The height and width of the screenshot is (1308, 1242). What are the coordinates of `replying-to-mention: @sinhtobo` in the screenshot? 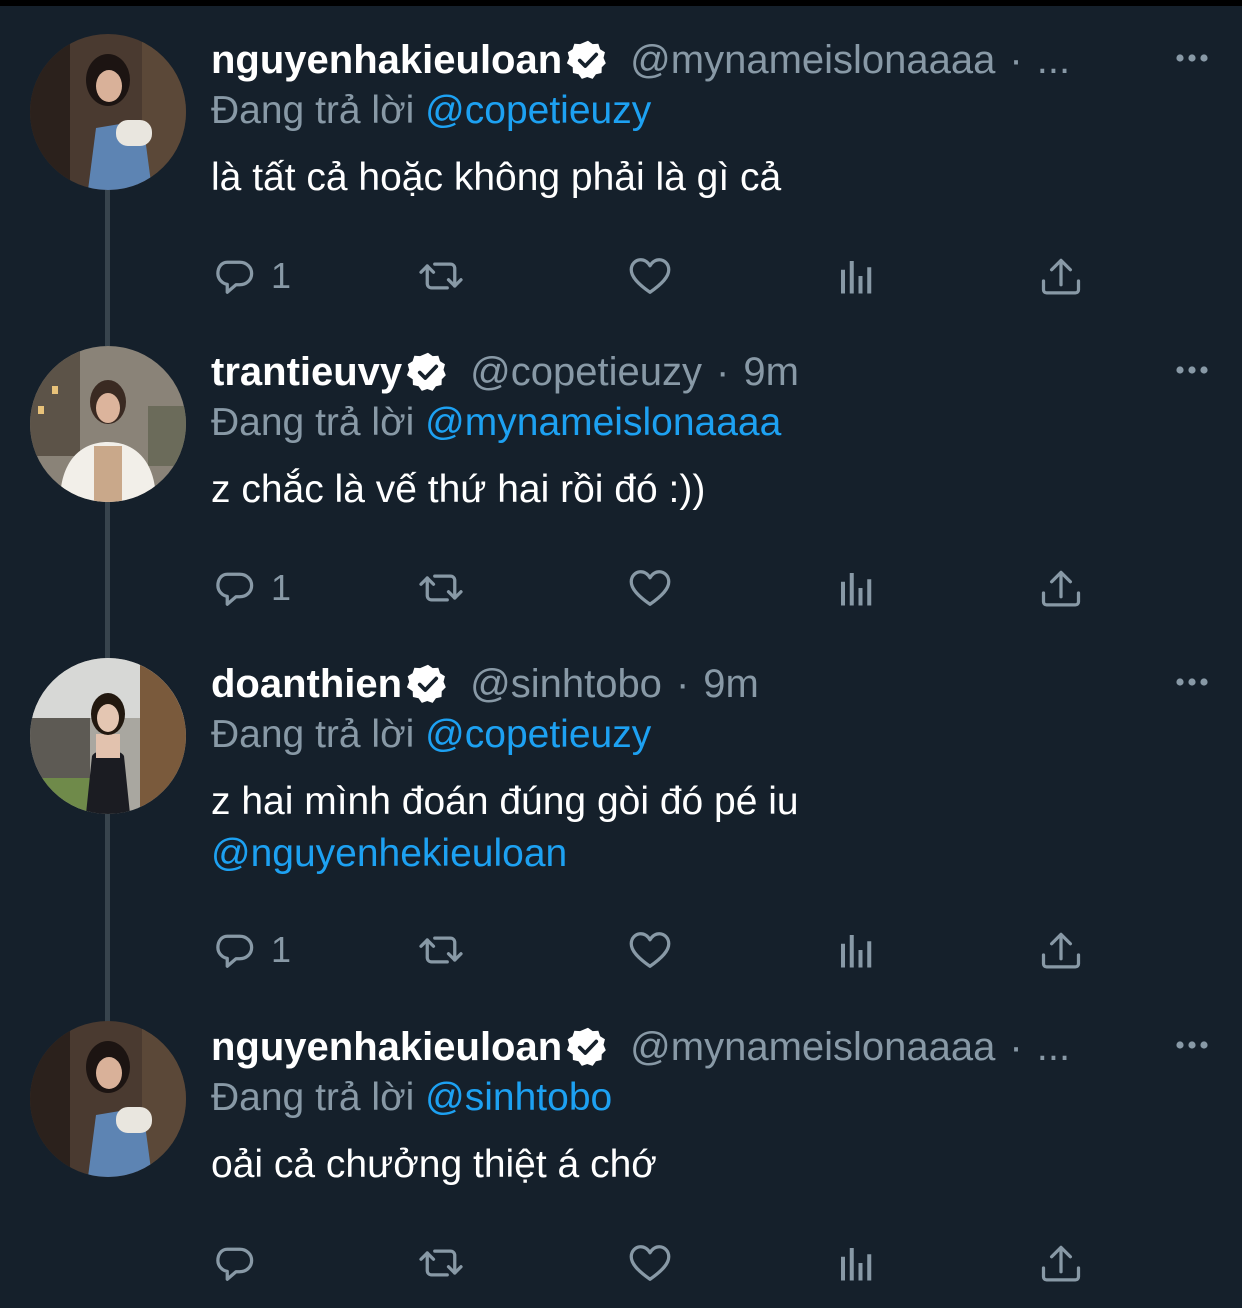 It's located at (518, 1097).